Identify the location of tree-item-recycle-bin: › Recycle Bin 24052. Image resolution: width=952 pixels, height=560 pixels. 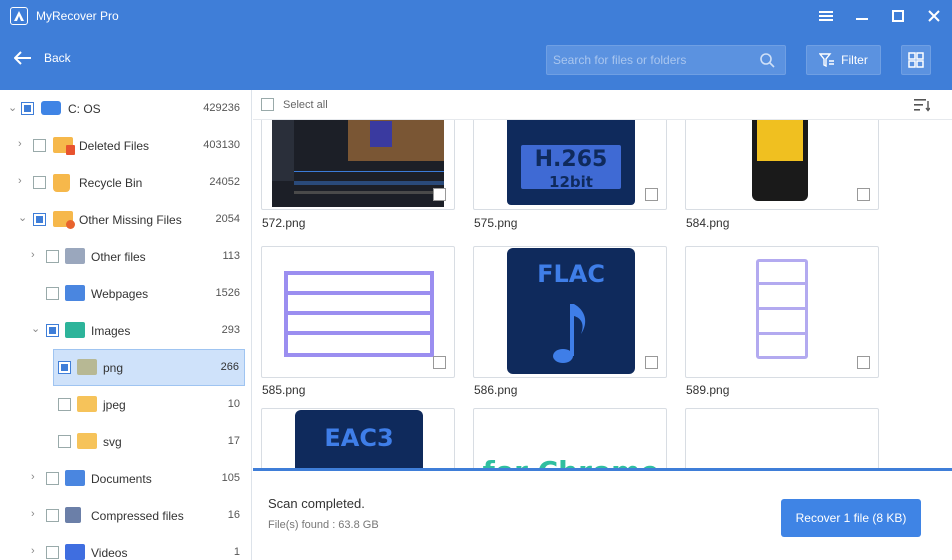
(125, 182).